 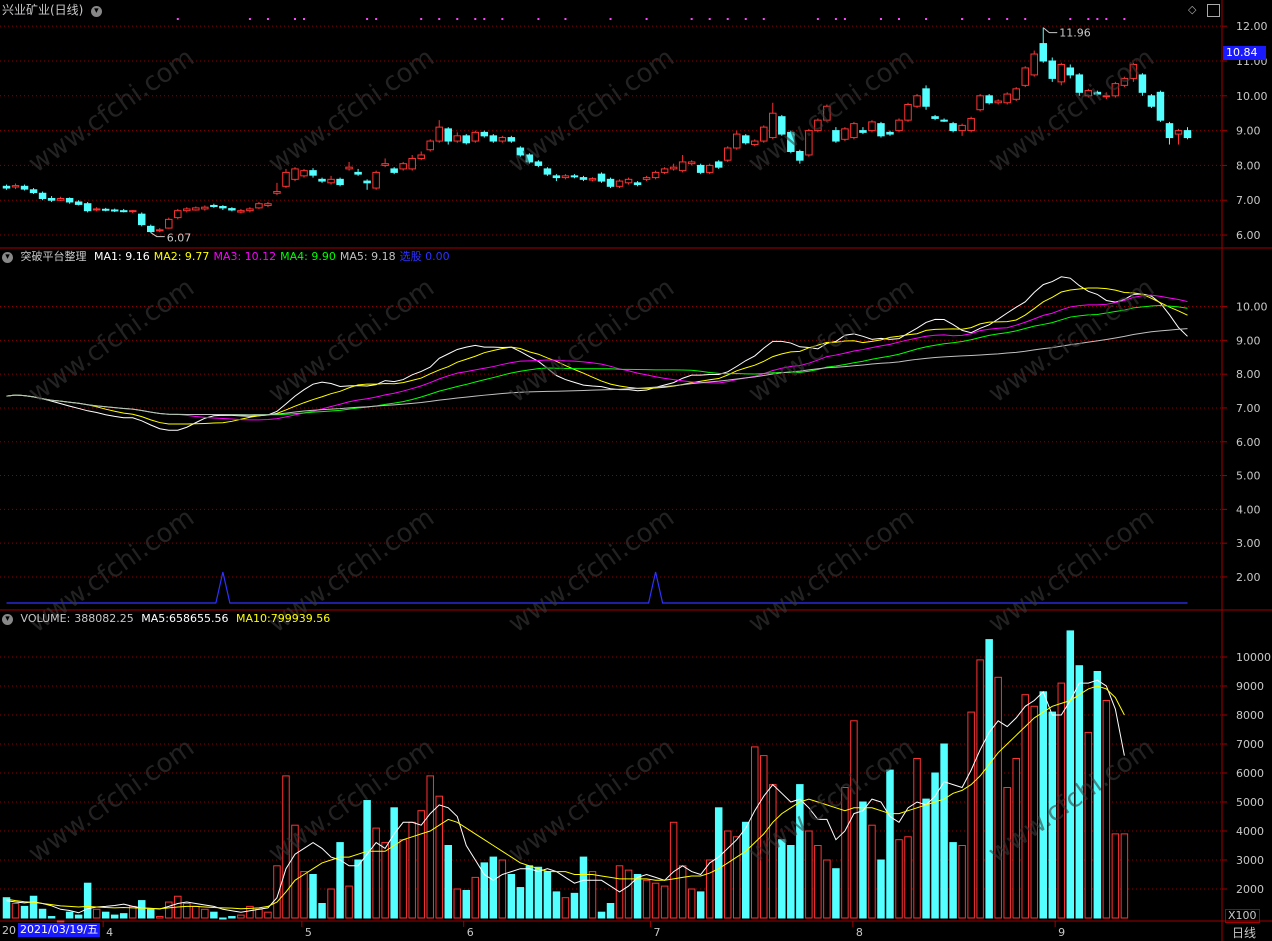 I want to click on indicator-tick-label: 8.00, so click(x=1248, y=374).